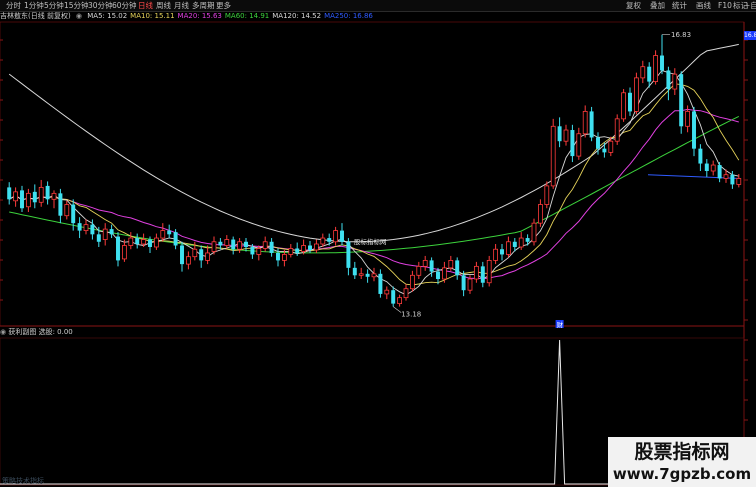 This screenshot has width=756, height=487. Describe the element at coordinates (411, 315) in the screenshot. I see `low-label: 13.18` at that location.